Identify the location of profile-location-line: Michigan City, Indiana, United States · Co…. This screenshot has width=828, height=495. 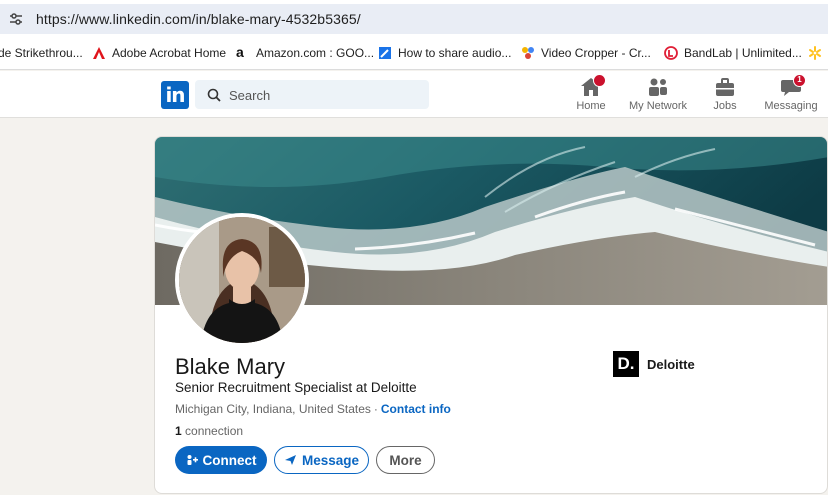
(313, 409).